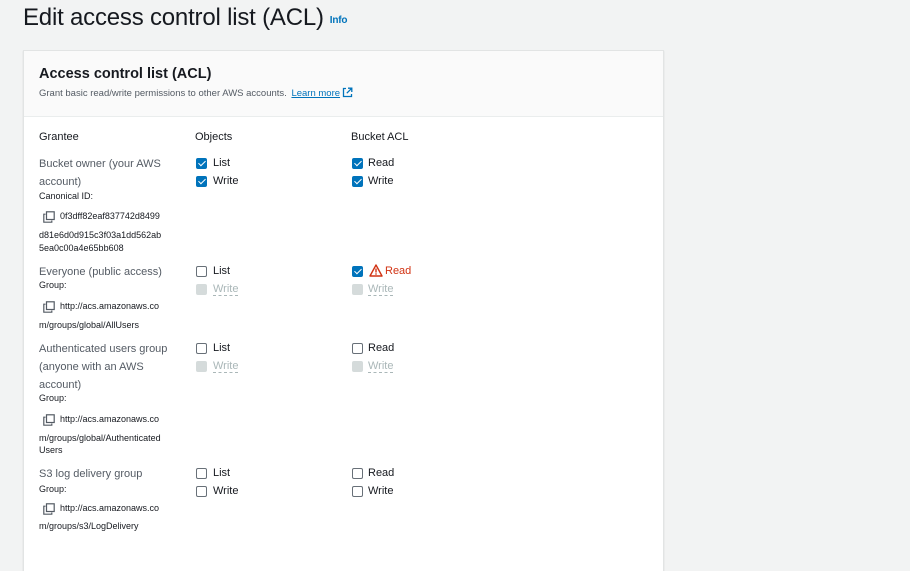 This screenshot has height=571, width=910. What do you see at coordinates (376, 270) in the screenshot?
I see `warning-icon` at bounding box center [376, 270].